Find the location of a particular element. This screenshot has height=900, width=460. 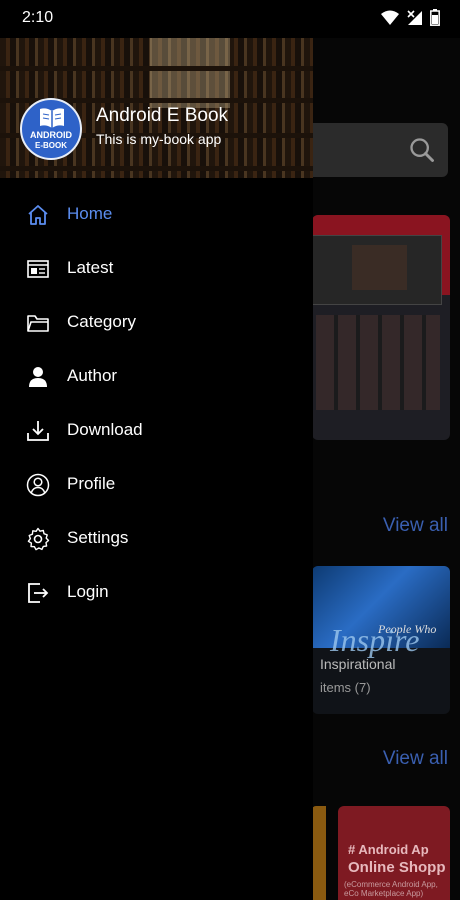

status-time: 2:10 is located at coordinates (38, 17).